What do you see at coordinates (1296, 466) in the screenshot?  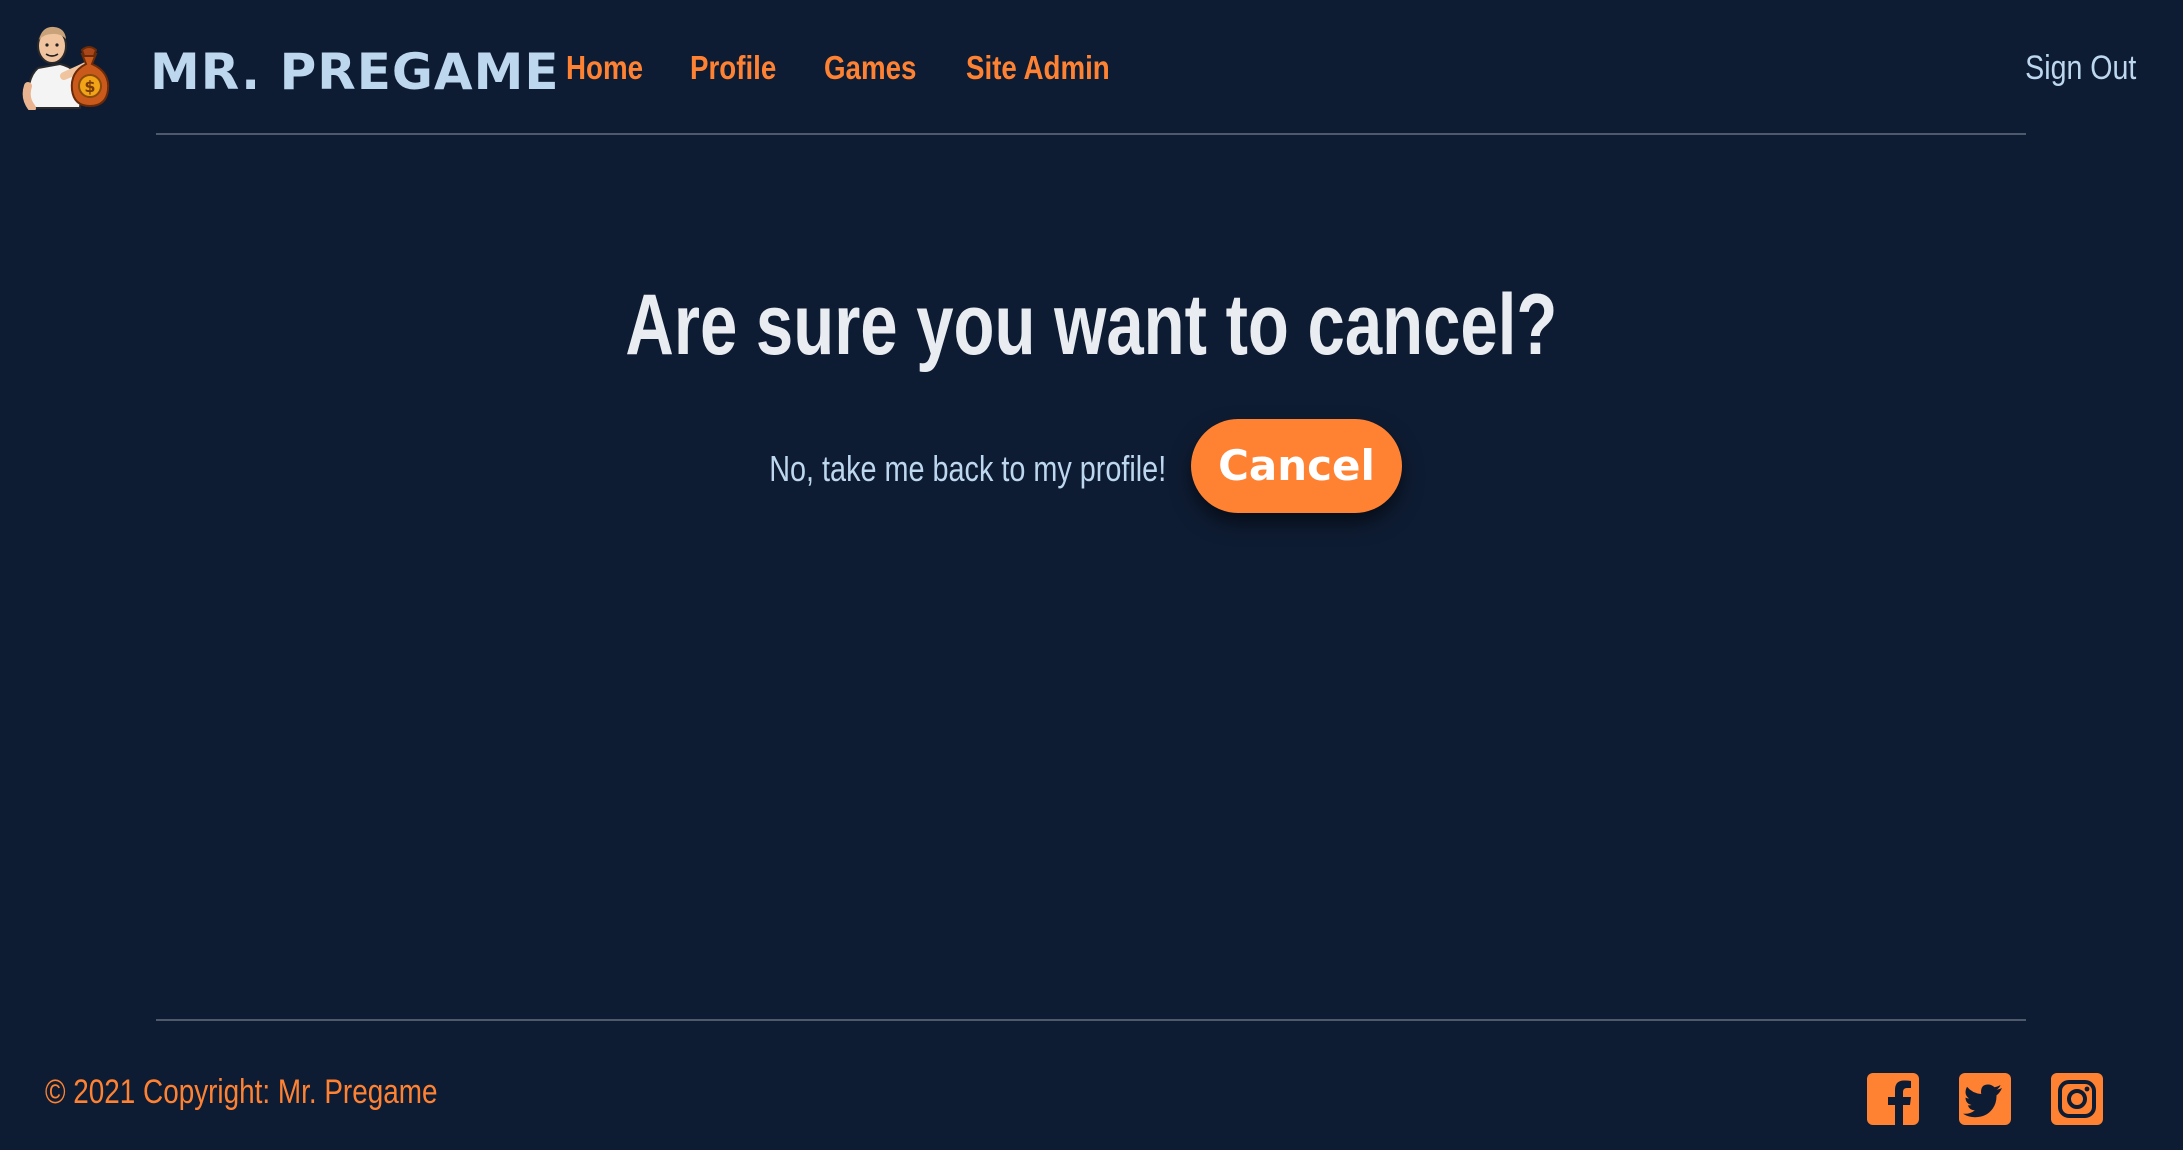 I see `cancel-button: Cancel` at bounding box center [1296, 466].